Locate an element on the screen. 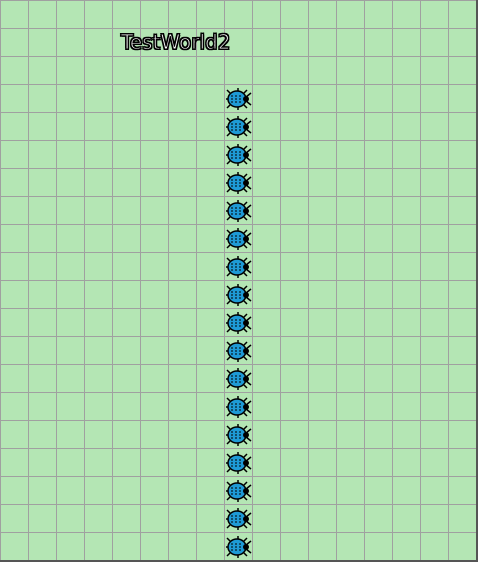  world-title: TestWorld2 is located at coordinates (175, 42).